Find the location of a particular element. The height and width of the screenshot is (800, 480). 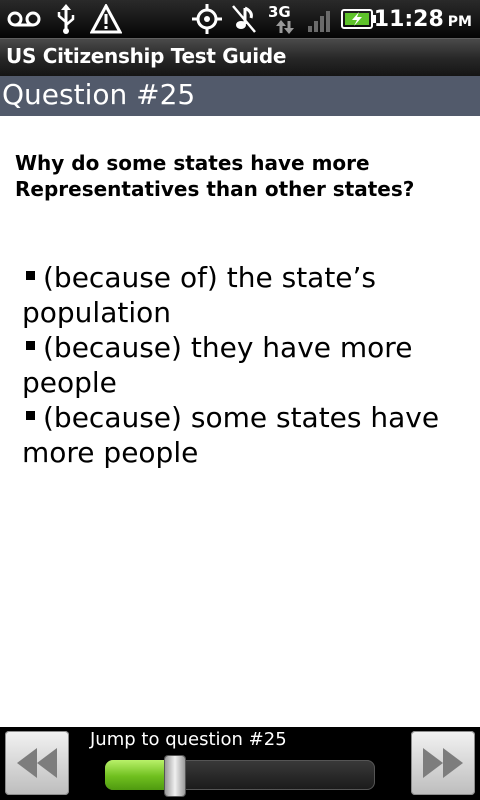

muted-icon is located at coordinates (244, 19).